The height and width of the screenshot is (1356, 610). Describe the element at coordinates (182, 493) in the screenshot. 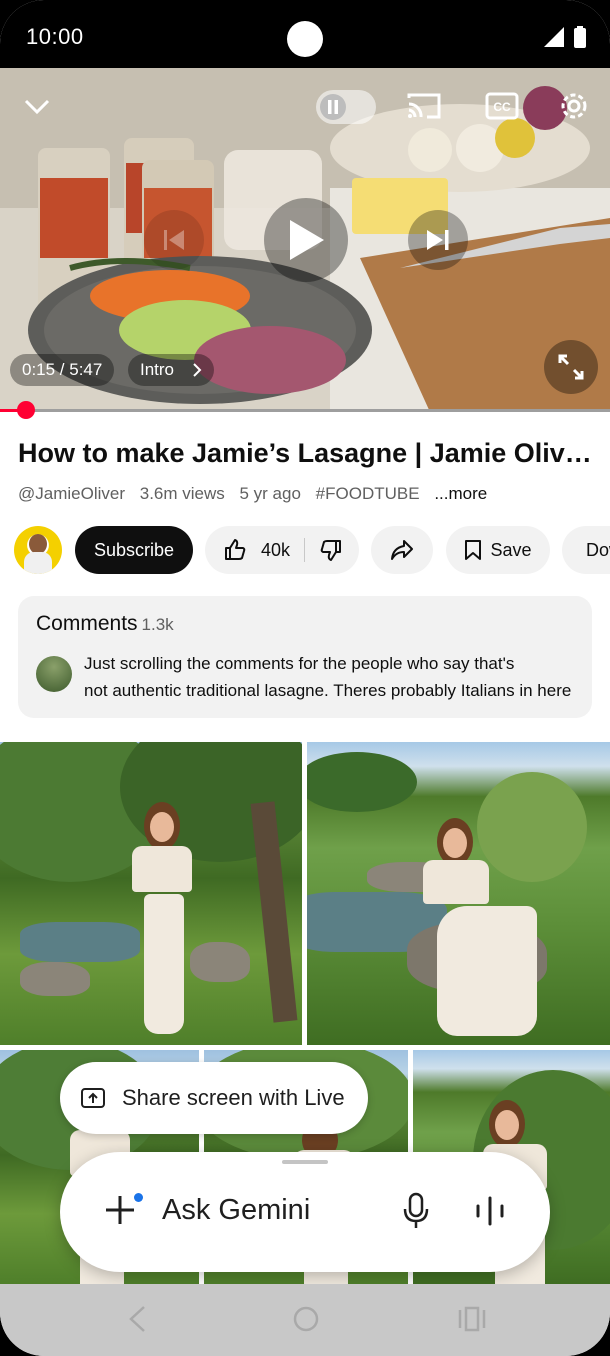

I see `view-count: 3.6m views` at that location.